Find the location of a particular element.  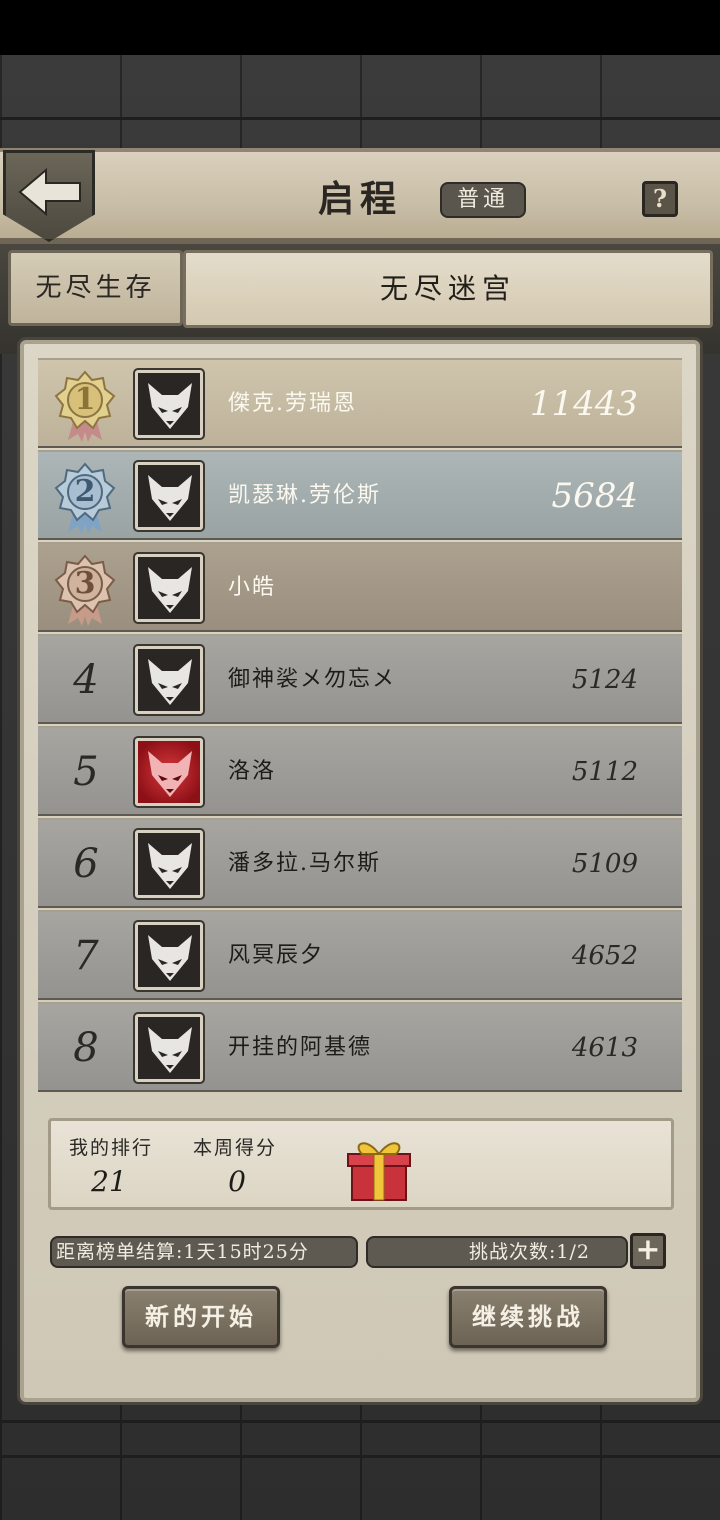

leaderboard-row: 5 洛洛 5112 is located at coordinates (360, 771).